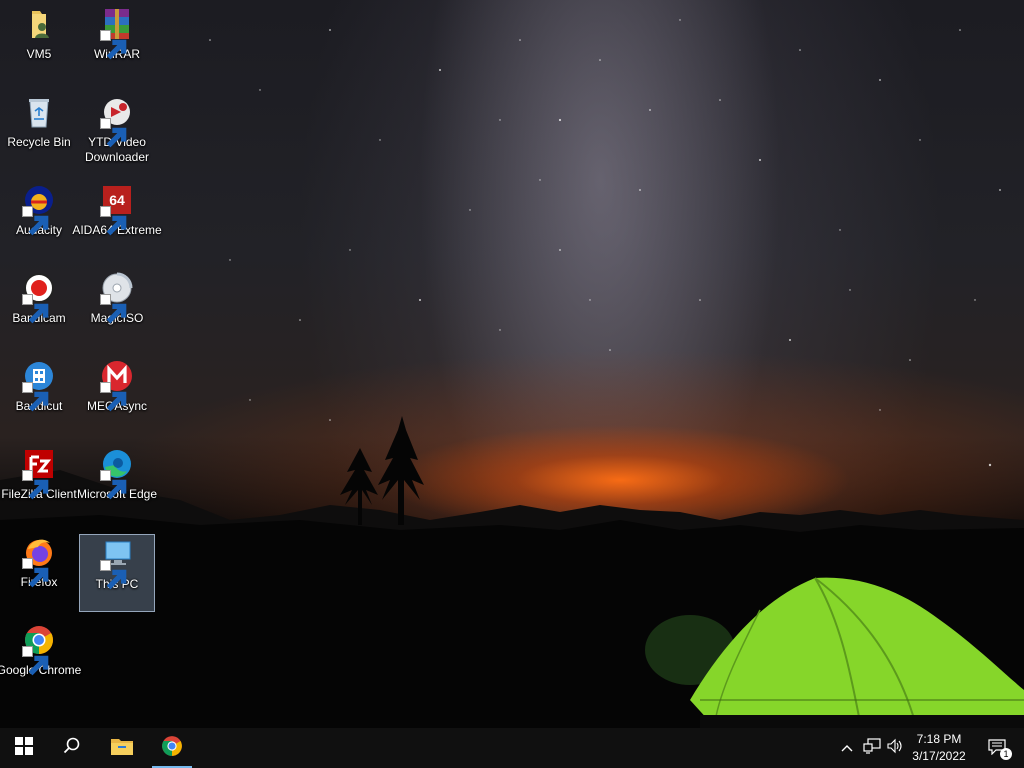 The image size is (1024, 768). Describe the element at coordinates (939, 739) in the screenshot. I see `clock-time: 7:18 PM` at that location.